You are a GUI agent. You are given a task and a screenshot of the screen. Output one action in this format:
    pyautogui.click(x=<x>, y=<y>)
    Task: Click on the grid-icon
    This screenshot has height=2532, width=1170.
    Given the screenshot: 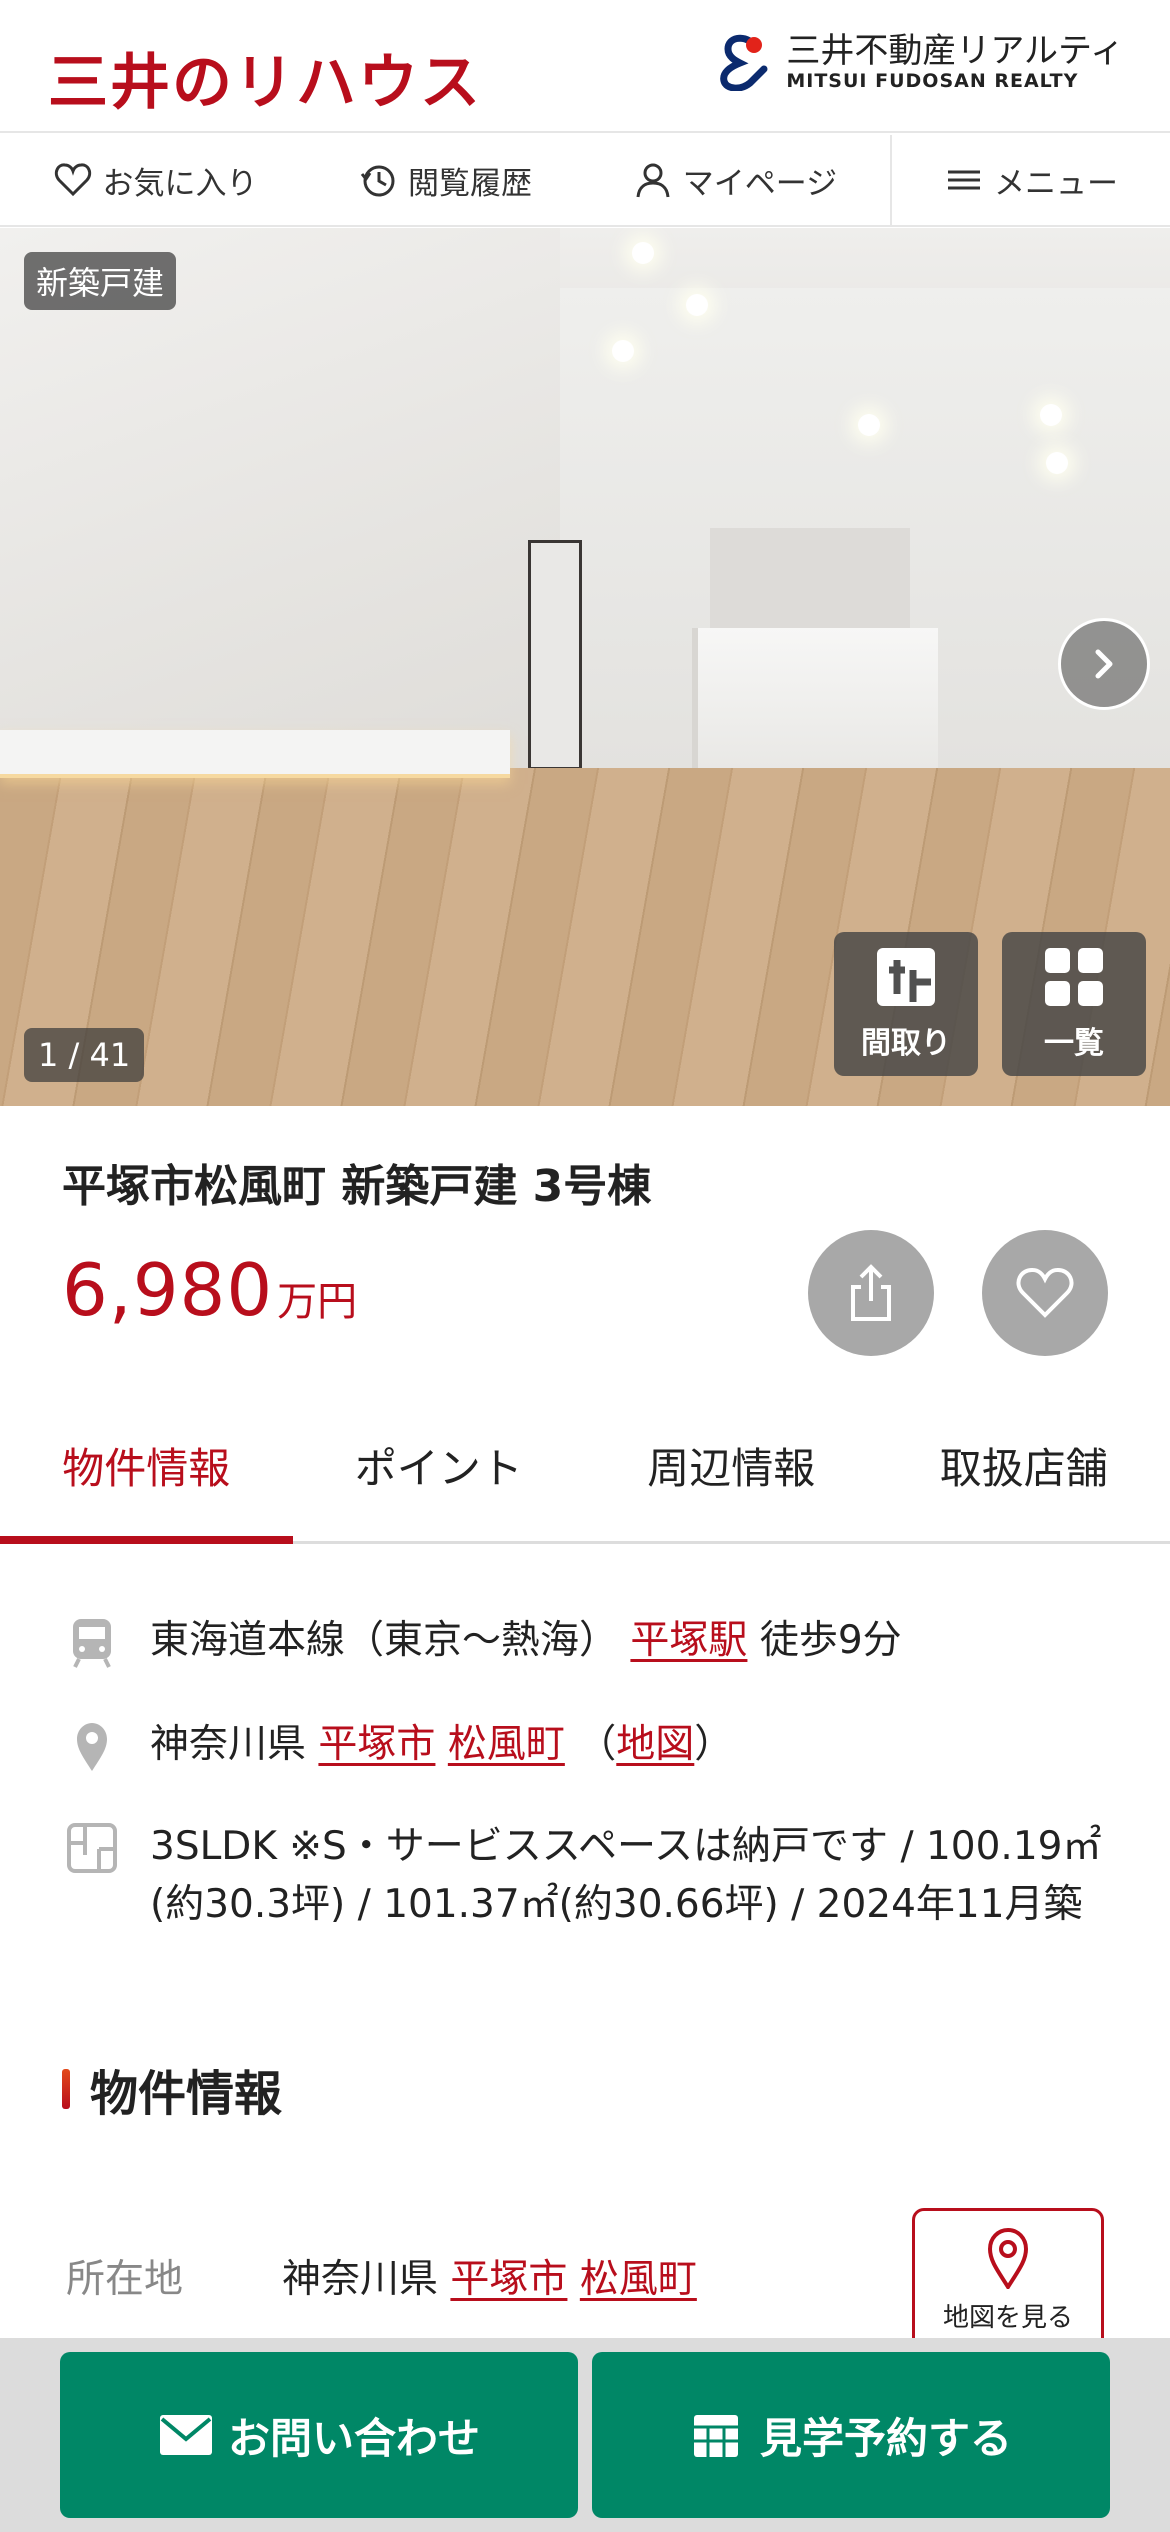 What is the action you would take?
    pyautogui.click(x=1074, y=977)
    